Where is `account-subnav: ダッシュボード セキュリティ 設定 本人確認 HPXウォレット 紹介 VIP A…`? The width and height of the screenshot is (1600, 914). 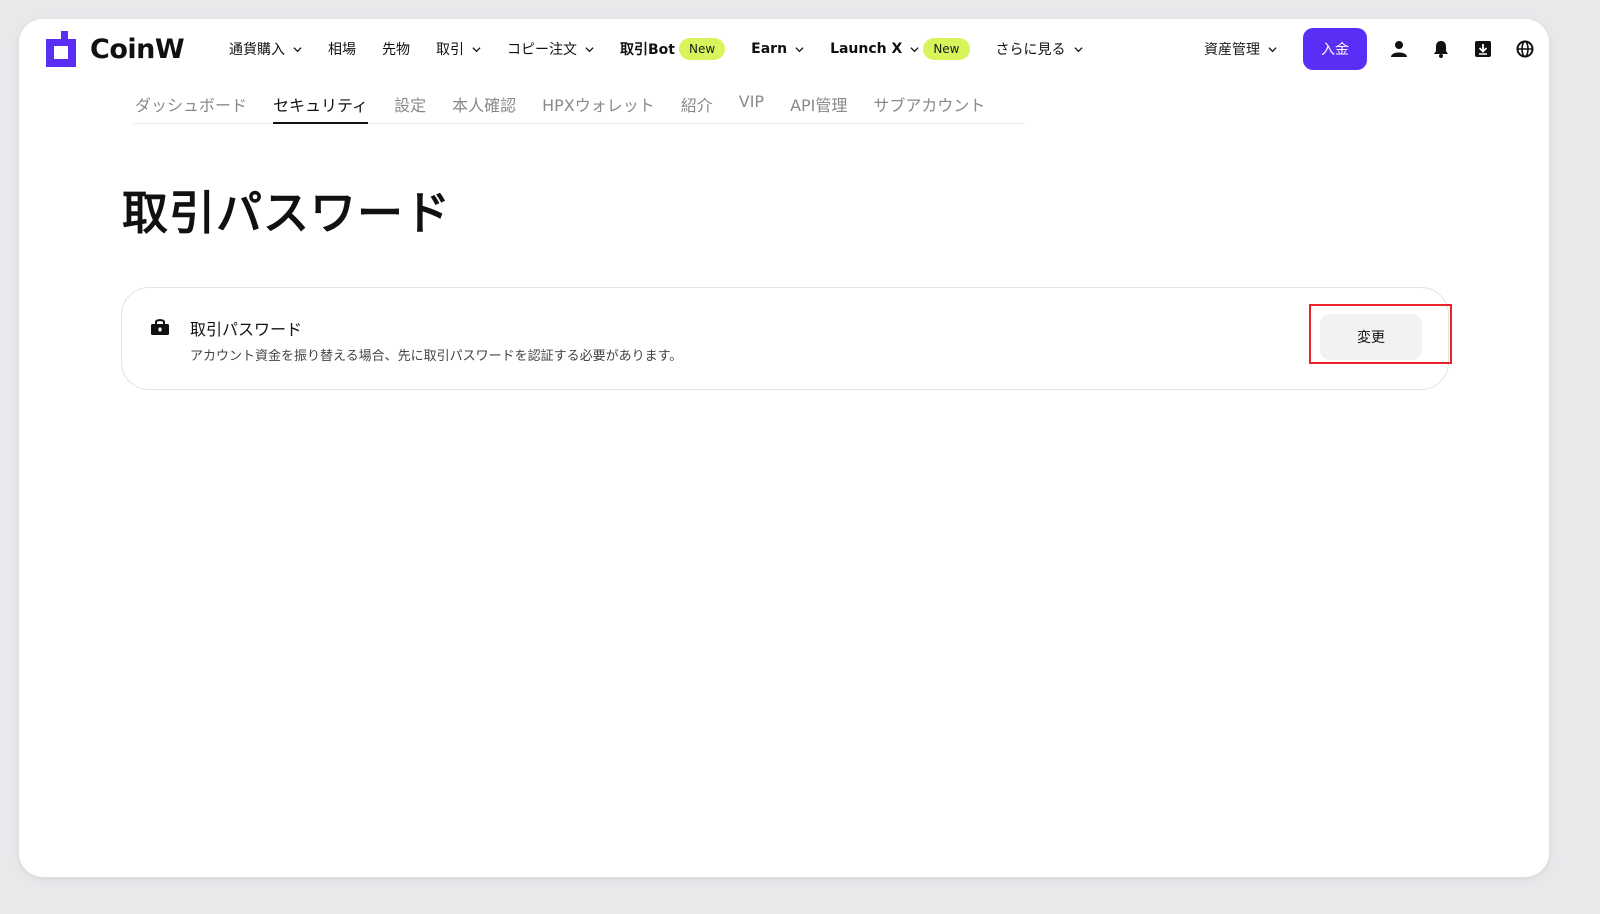 account-subnav: ダッシュボード セキュリティ 設定 本人確認 HPXウォレット 紹介 VIP A… is located at coordinates (579, 106).